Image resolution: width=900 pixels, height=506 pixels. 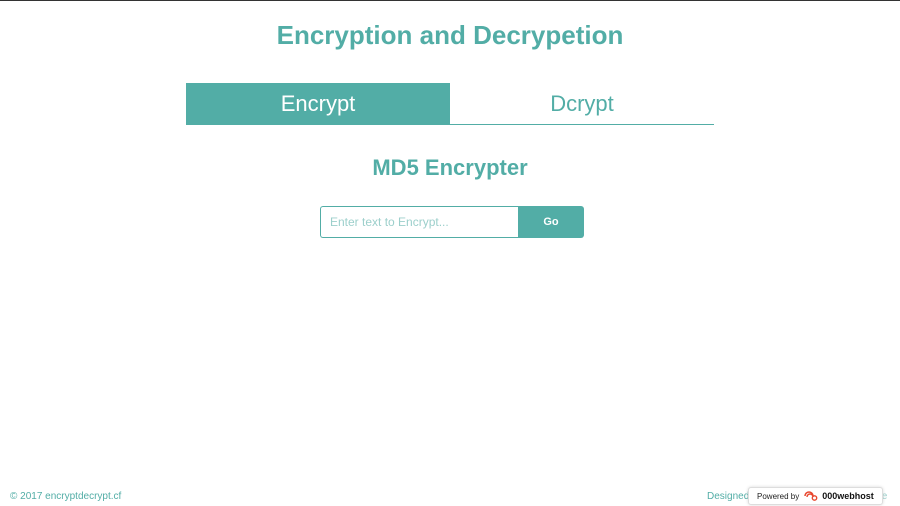 What do you see at coordinates (450, 35) in the screenshot?
I see `page-title: Encryption and Decrypetion` at bounding box center [450, 35].